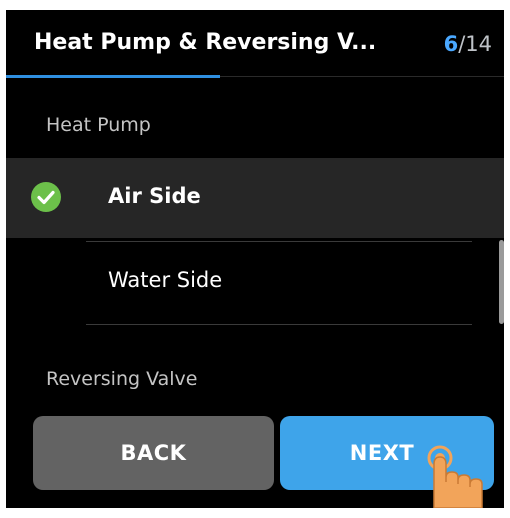 This screenshot has height=518, width=510. I want to click on step-counter: 6/14, so click(468, 44).